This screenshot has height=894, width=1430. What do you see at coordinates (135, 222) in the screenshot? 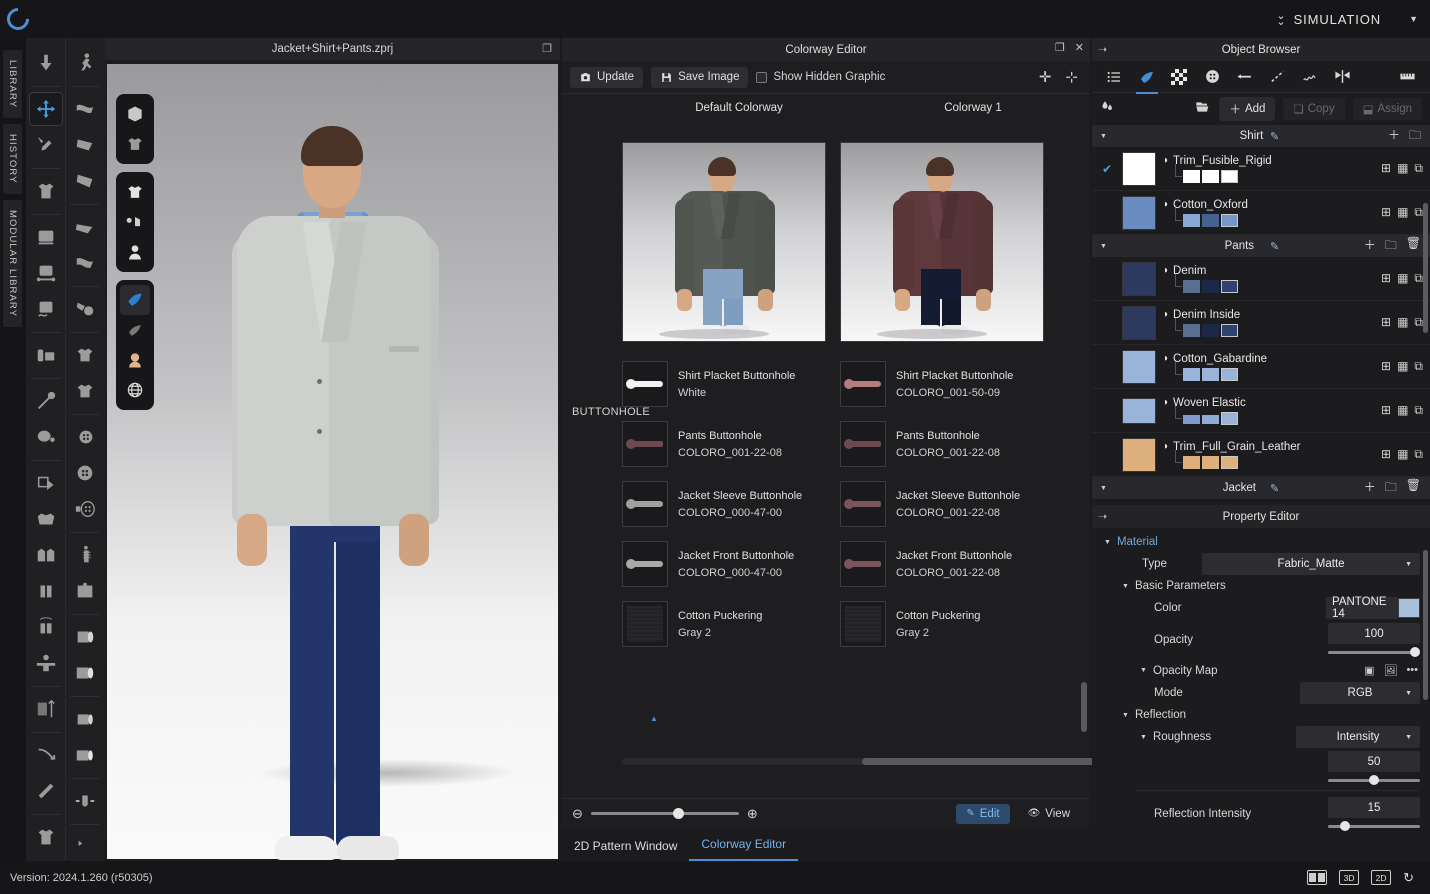
I see `show-pattern-icon` at bounding box center [135, 222].